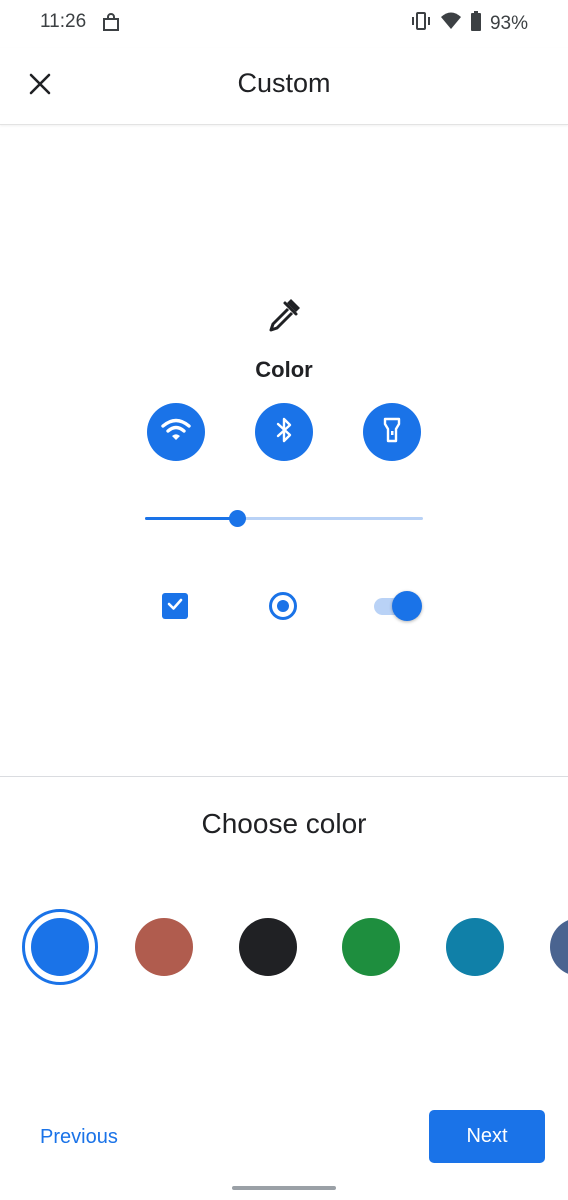 This screenshot has height=1200, width=568. What do you see at coordinates (284, 823) in the screenshot?
I see `choose-color-title: Choose color` at bounding box center [284, 823].